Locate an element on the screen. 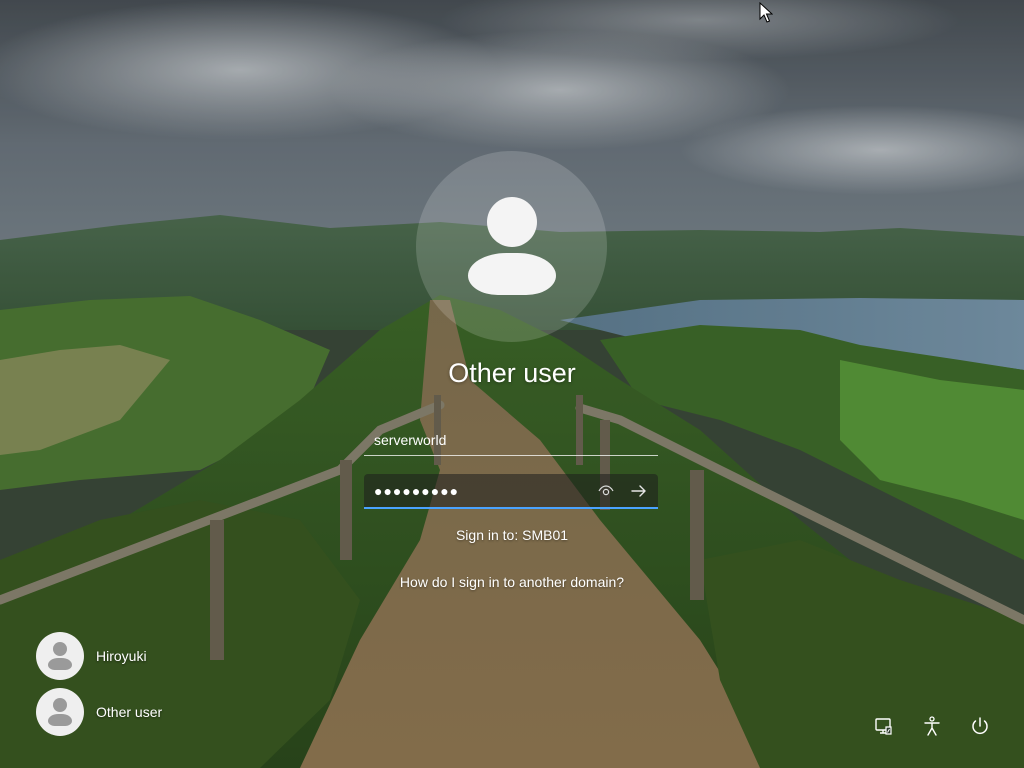  username-field: serverworld is located at coordinates (511, 440).